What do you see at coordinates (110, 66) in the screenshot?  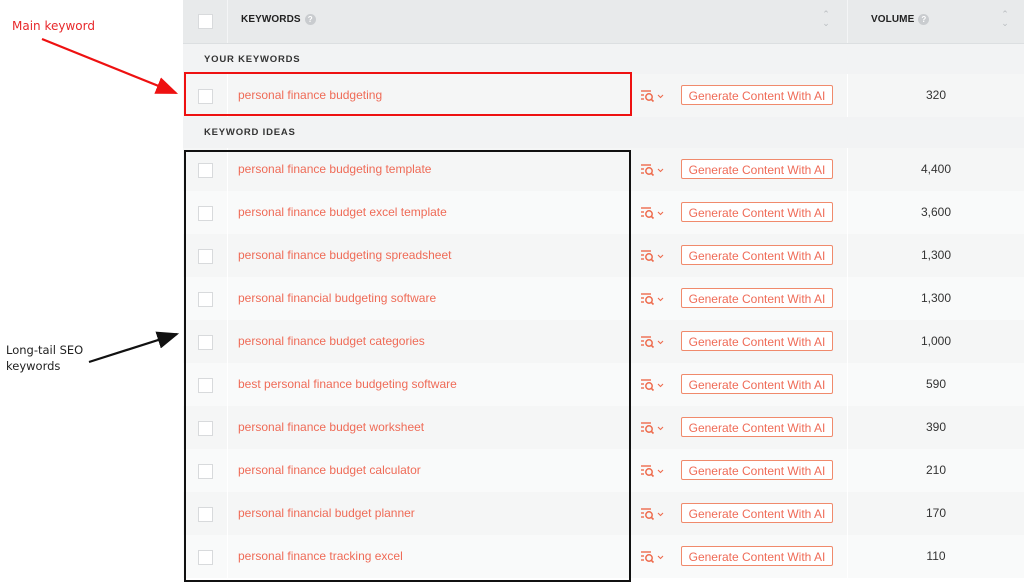 I see `arrow-to-main-keyword` at bounding box center [110, 66].